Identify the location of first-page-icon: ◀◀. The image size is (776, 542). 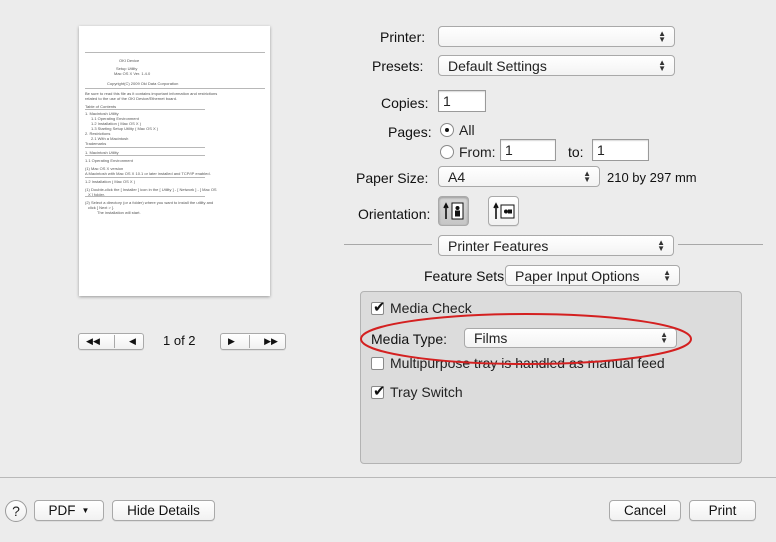
(93, 341).